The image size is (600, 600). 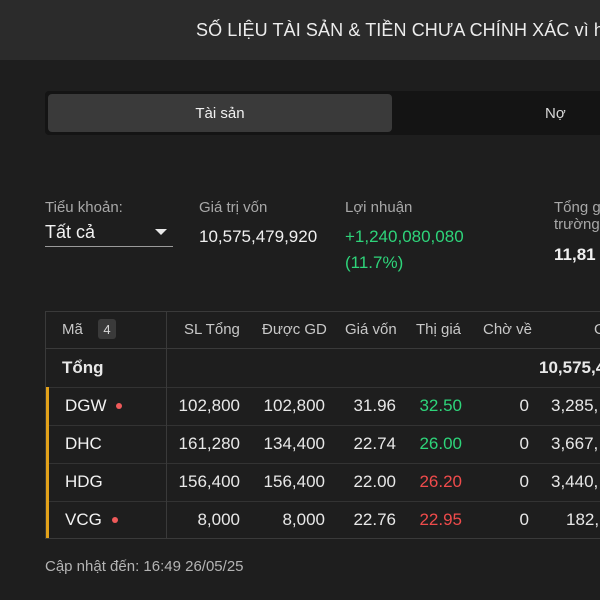 I want to click on profit-label: Lợi nhuận, so click(x=379, y=207).